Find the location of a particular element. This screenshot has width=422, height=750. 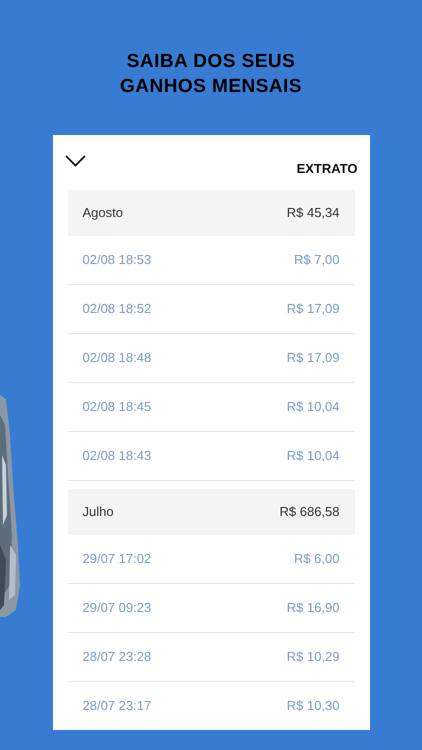

month-label: Julho is located at coordinates (98, 512).